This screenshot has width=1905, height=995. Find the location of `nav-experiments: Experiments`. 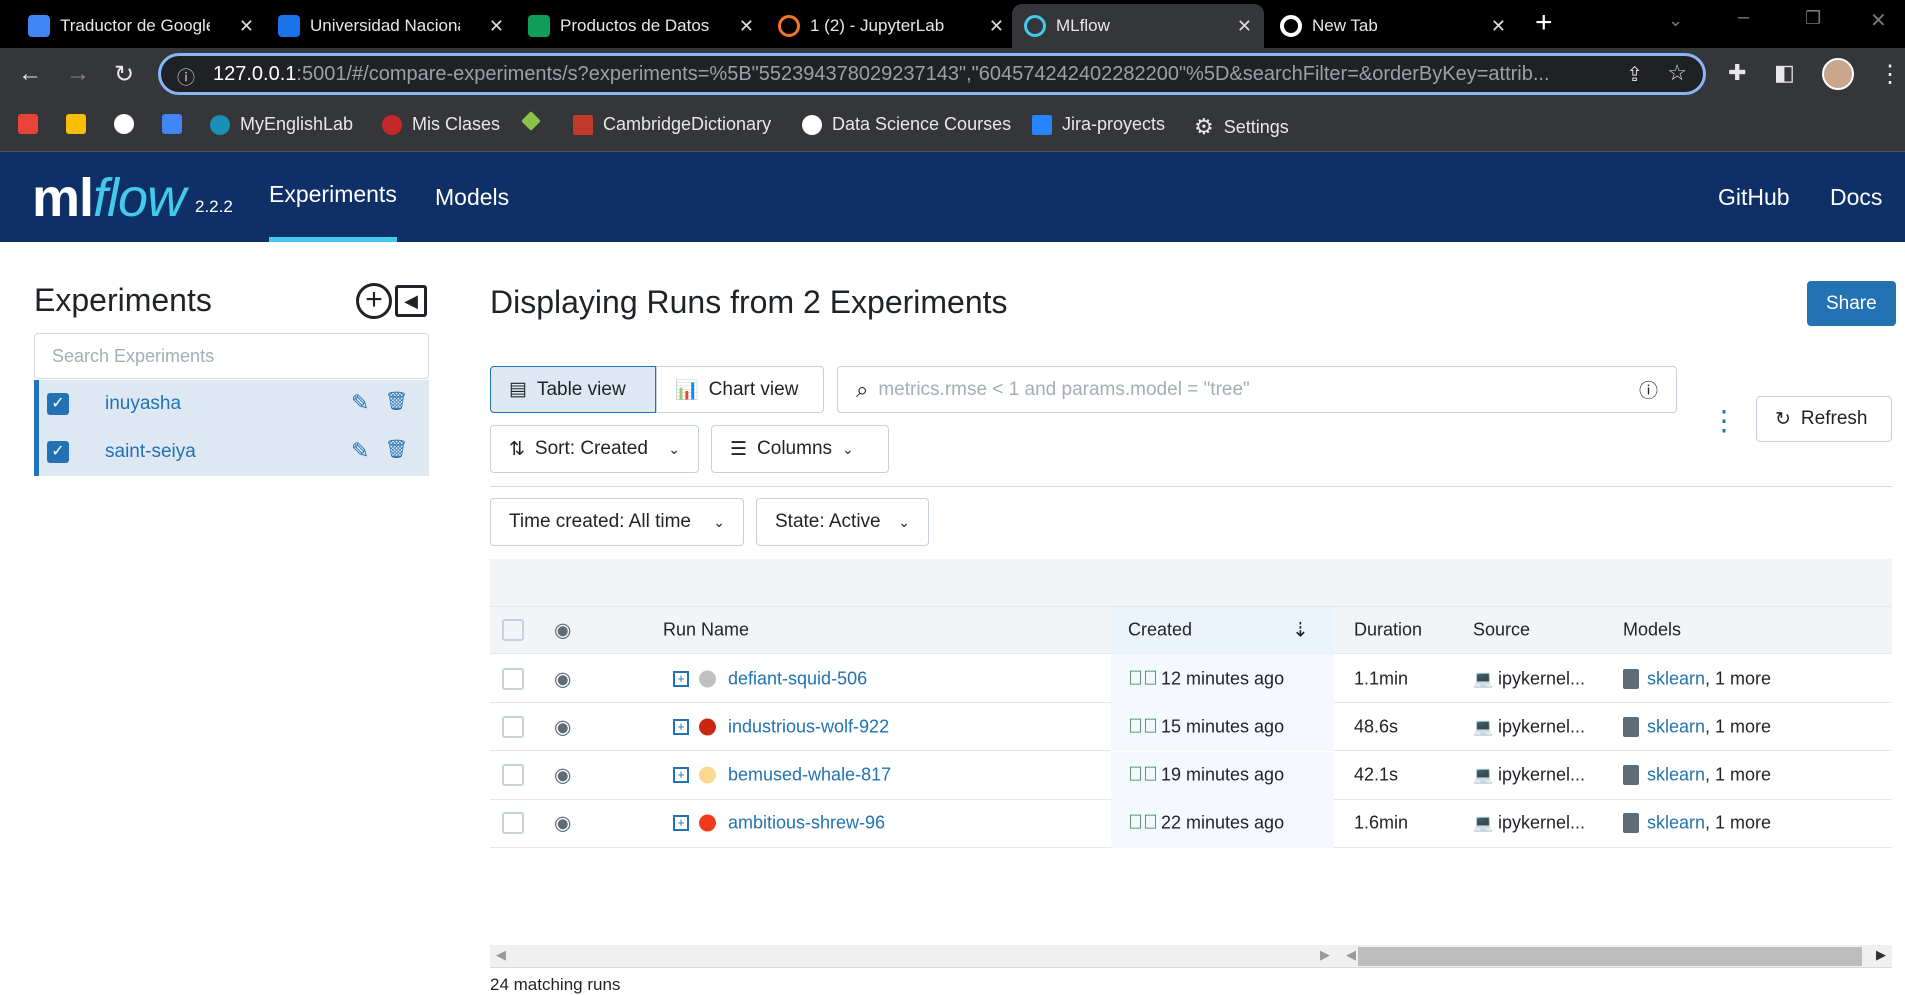

nav-experiments: Experiments is located at coordinates (333, 197).